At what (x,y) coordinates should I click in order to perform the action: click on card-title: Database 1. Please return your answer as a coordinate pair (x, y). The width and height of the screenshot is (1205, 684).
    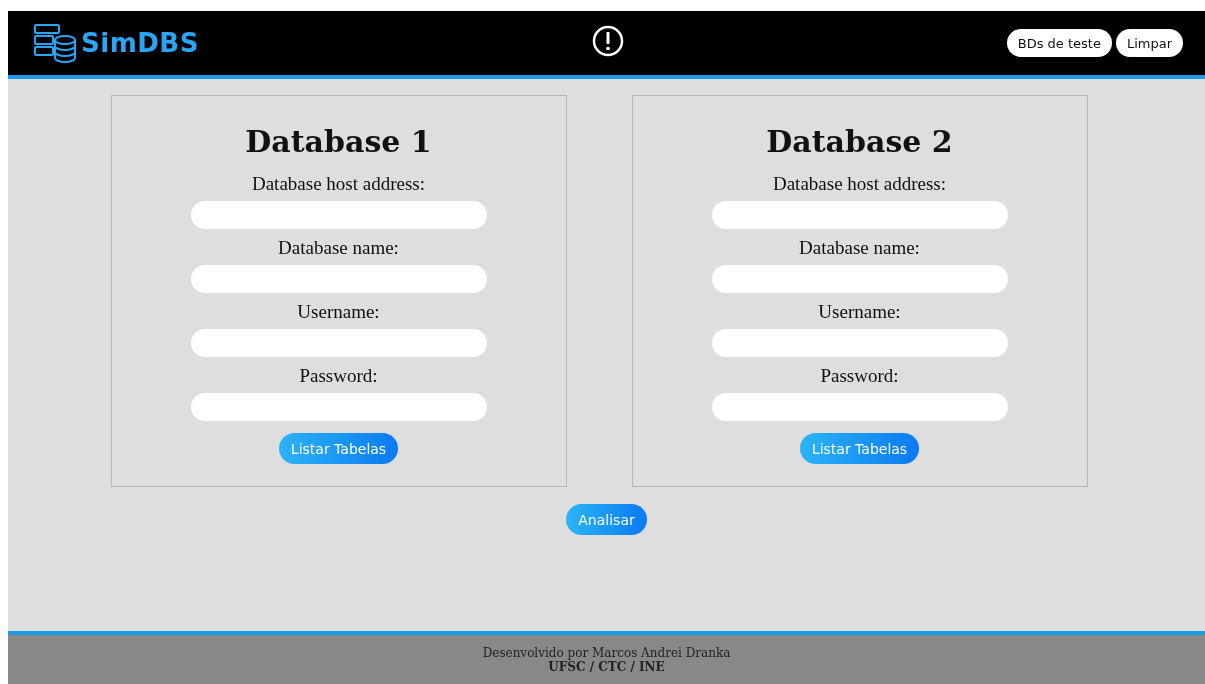
    Looking at the image, I should click on (338, 141).